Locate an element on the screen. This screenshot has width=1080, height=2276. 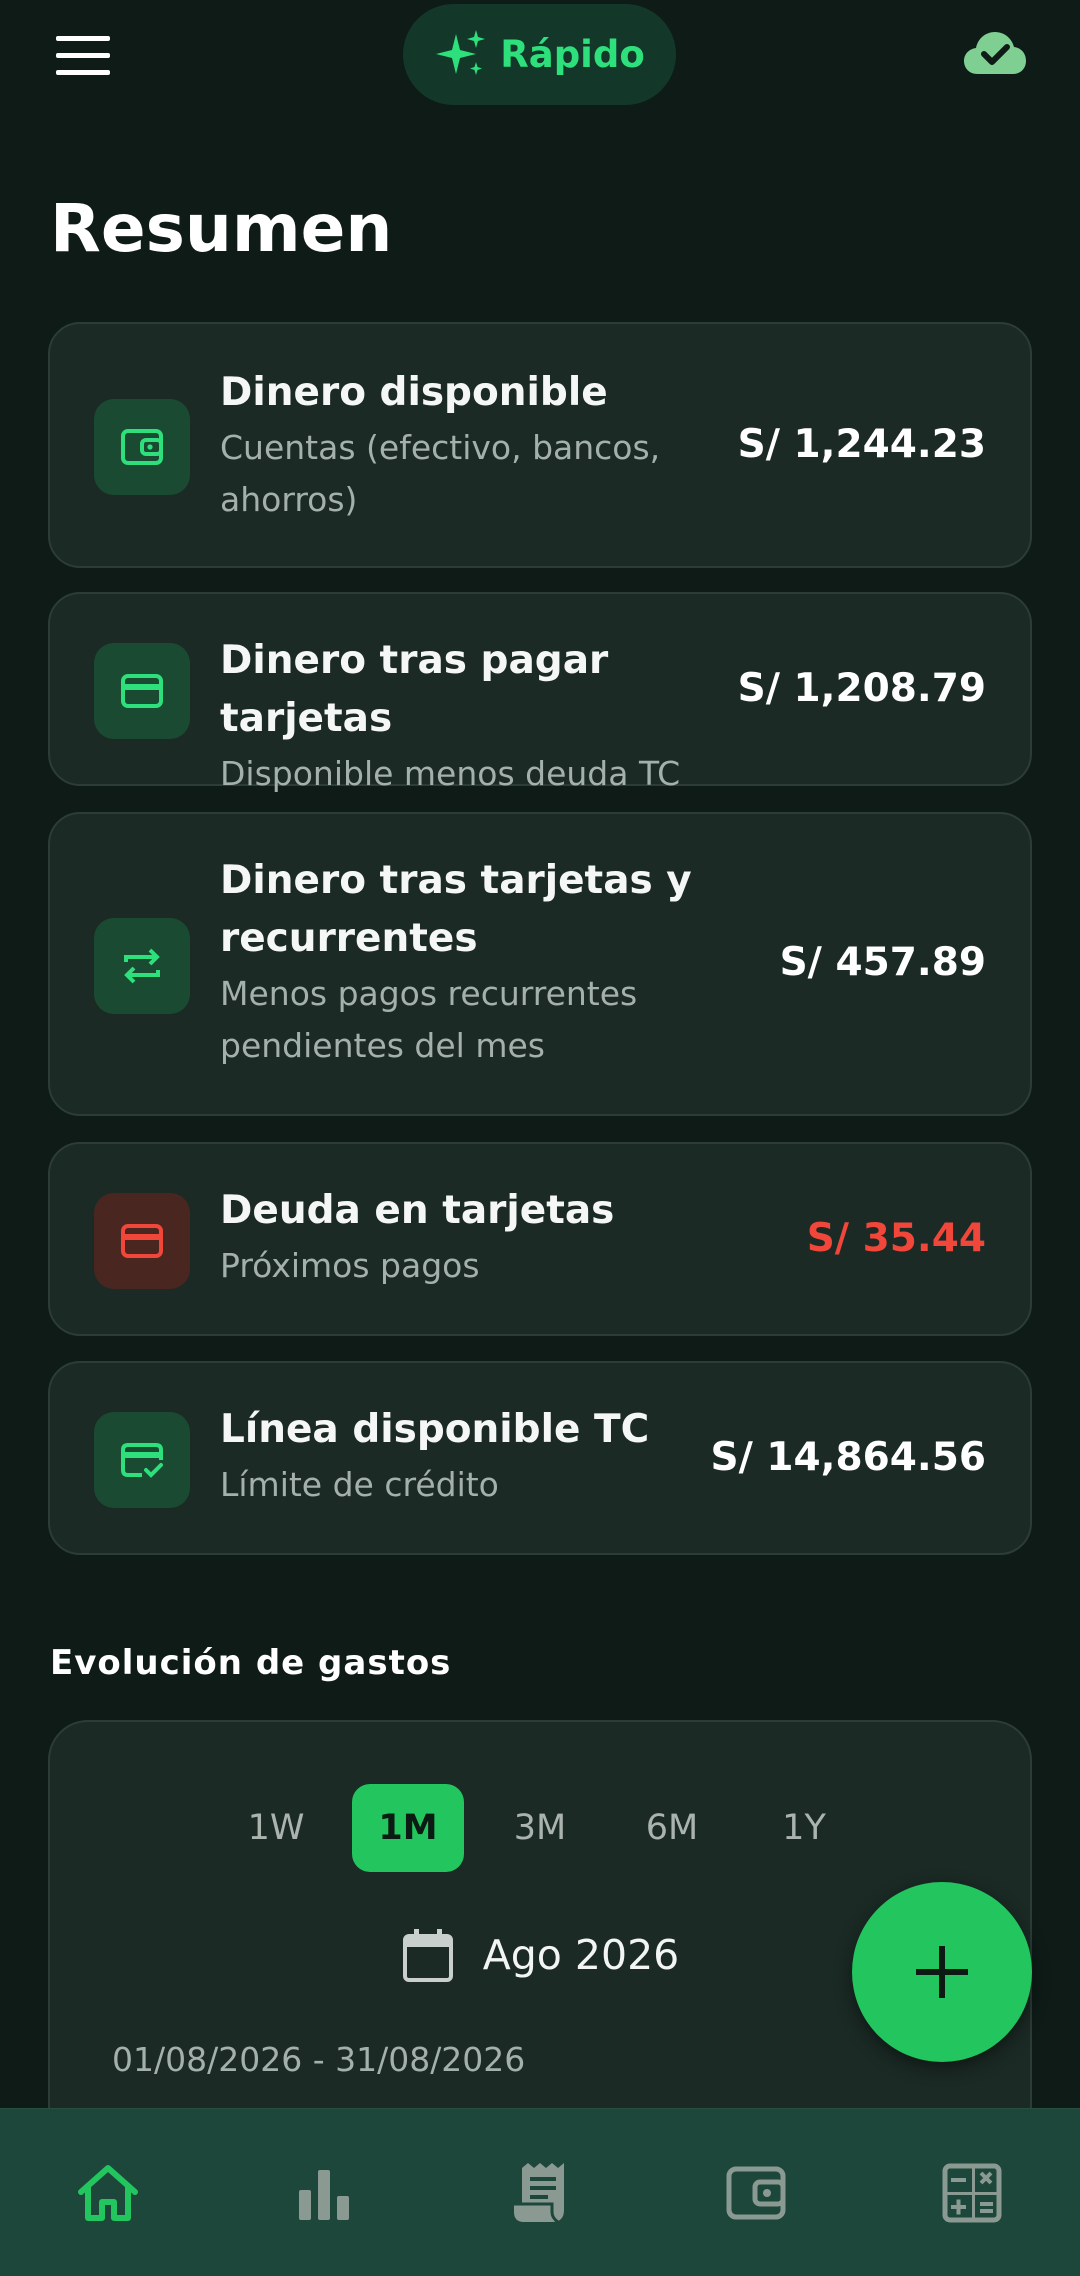
card-amount: S/ 14,864.56 is located at coordinates (848, 1457).